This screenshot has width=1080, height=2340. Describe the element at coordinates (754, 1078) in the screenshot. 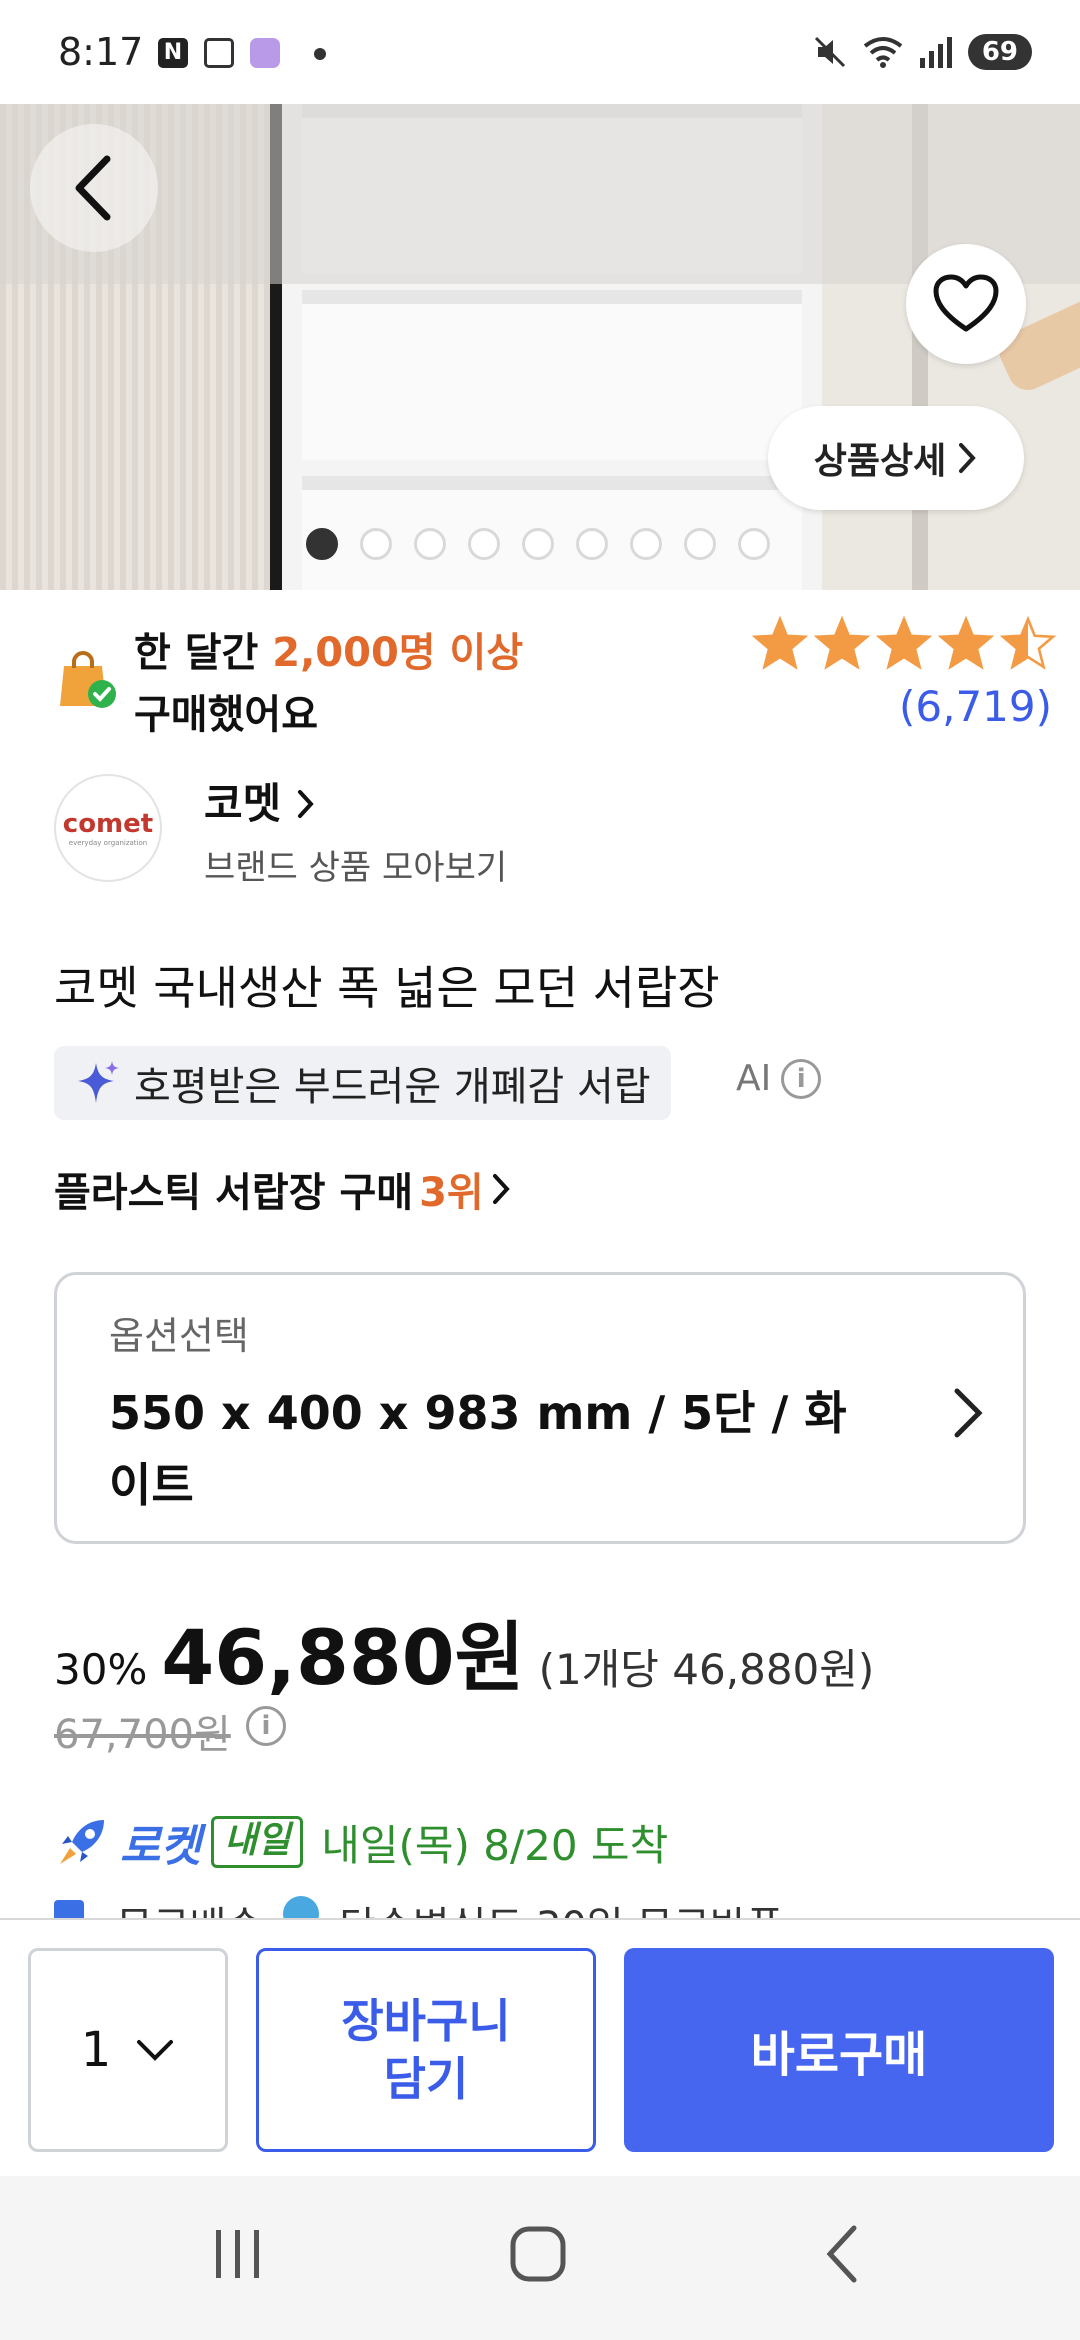

I see `ai-label: AI` at that location.